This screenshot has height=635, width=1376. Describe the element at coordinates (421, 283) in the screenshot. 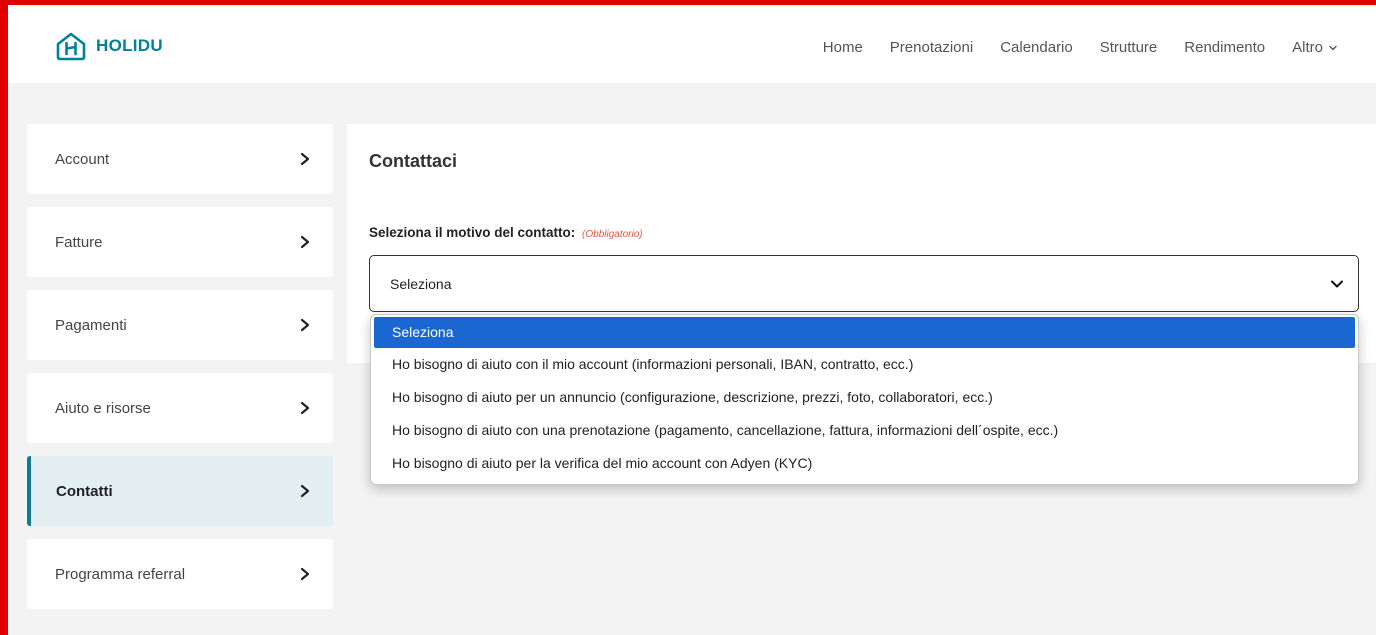

I see `select-value: Seleziona` at that location.